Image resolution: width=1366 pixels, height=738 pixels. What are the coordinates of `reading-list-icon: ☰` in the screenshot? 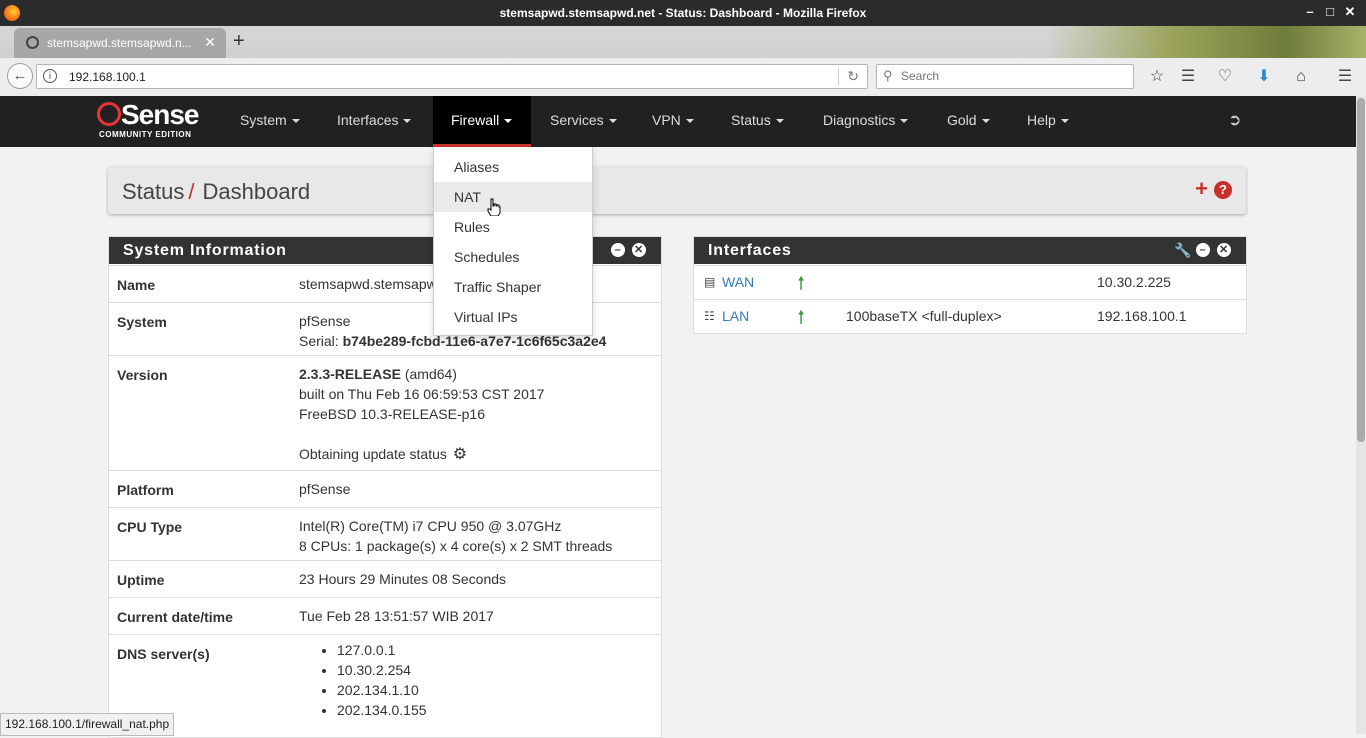 It's located at (1188, 77).